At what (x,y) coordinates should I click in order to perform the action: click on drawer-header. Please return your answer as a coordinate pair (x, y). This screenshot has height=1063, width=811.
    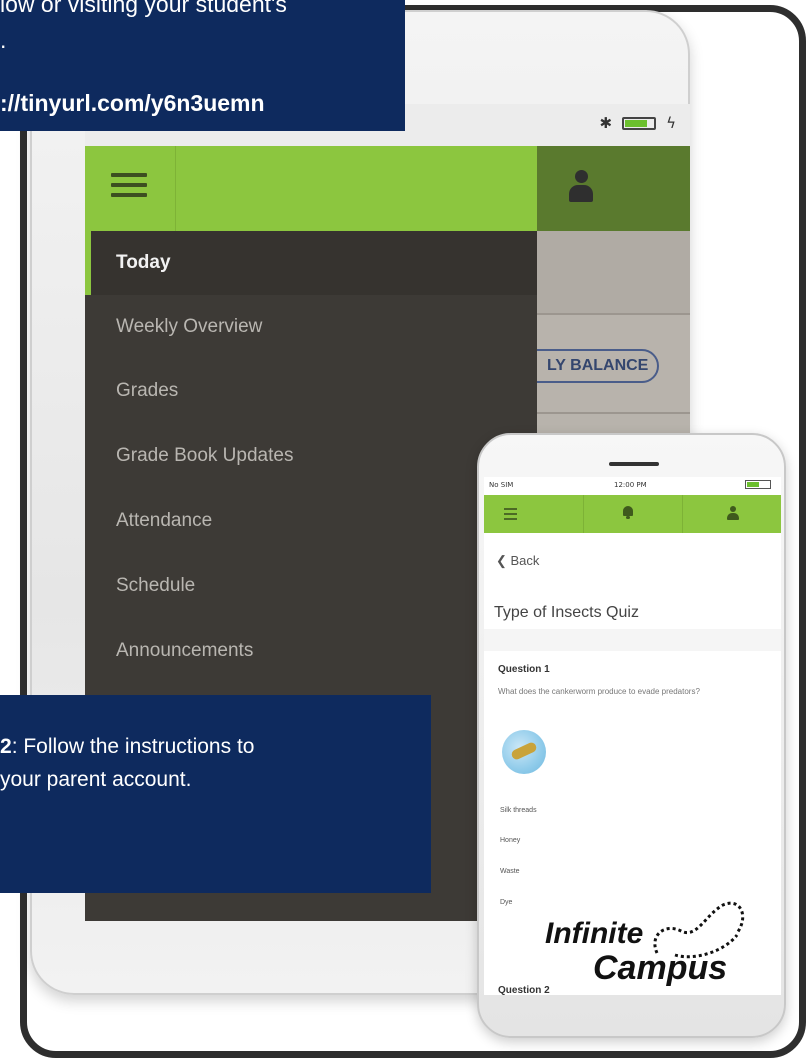
    Looking at the image, I should click on (311, 188).